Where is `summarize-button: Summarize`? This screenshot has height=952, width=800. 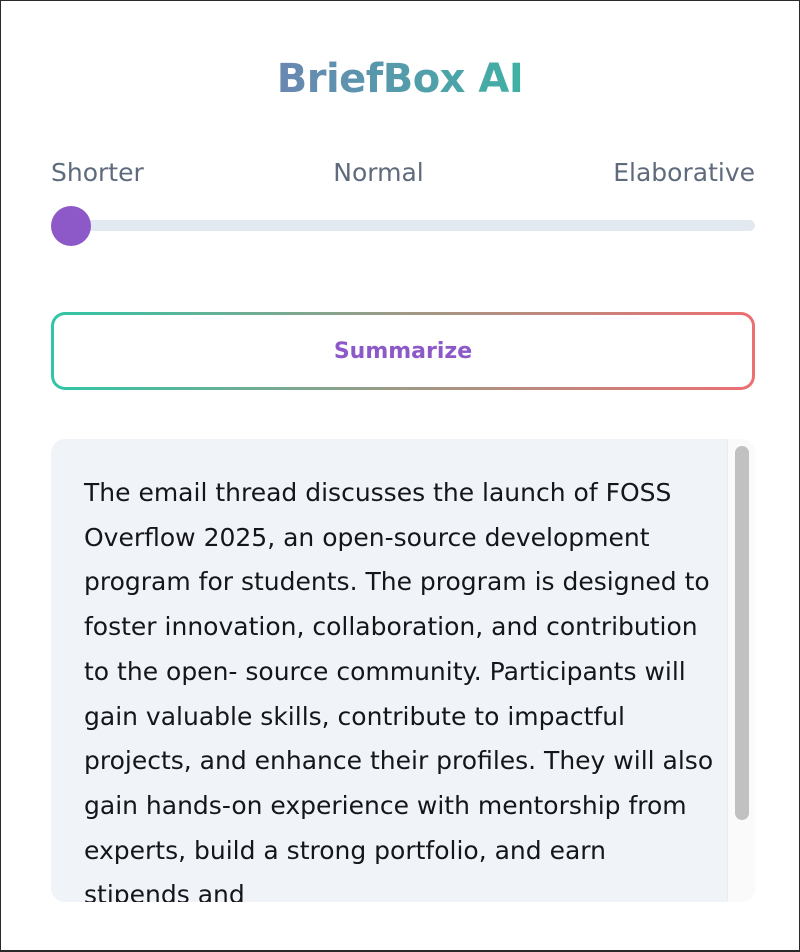 summarize-button: Summarize is located at coordinates (403, 351).